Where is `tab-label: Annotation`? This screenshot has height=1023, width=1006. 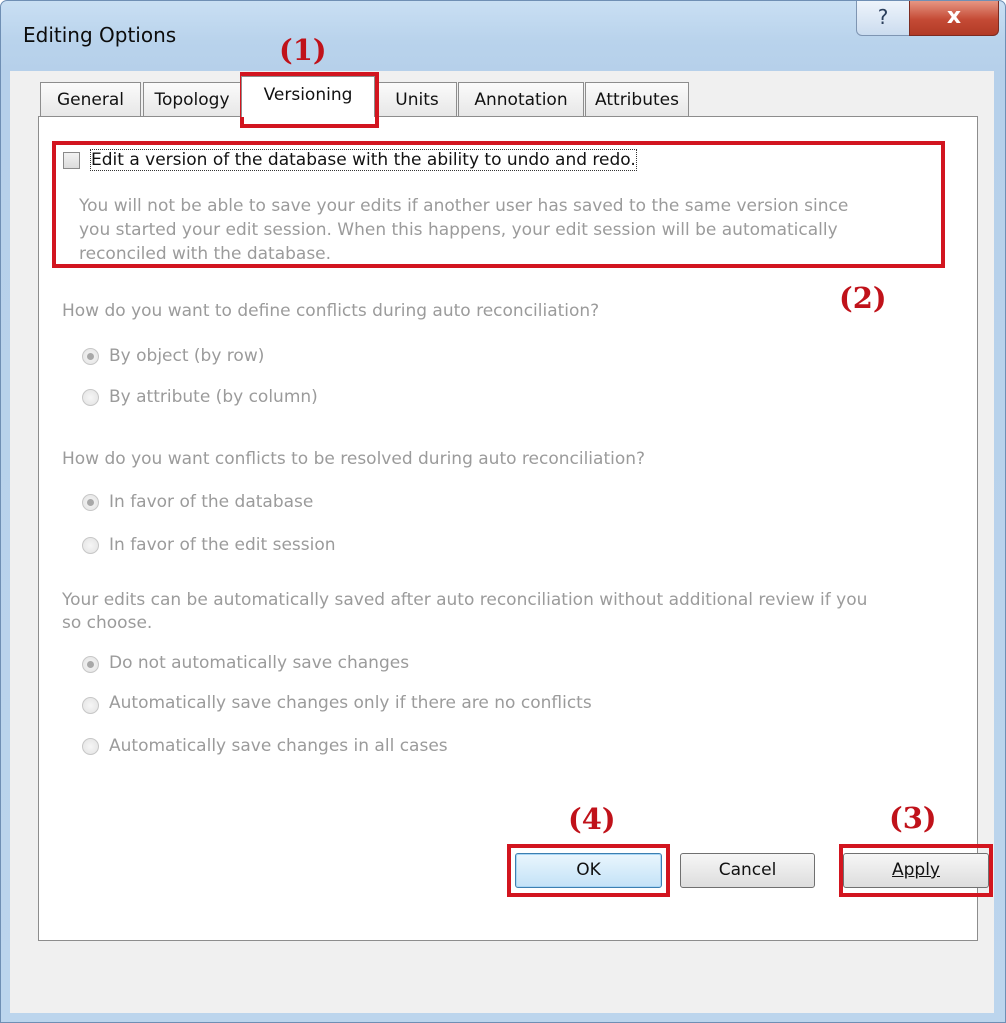
tab-label: Annotation is located at coordinates (521, 100).